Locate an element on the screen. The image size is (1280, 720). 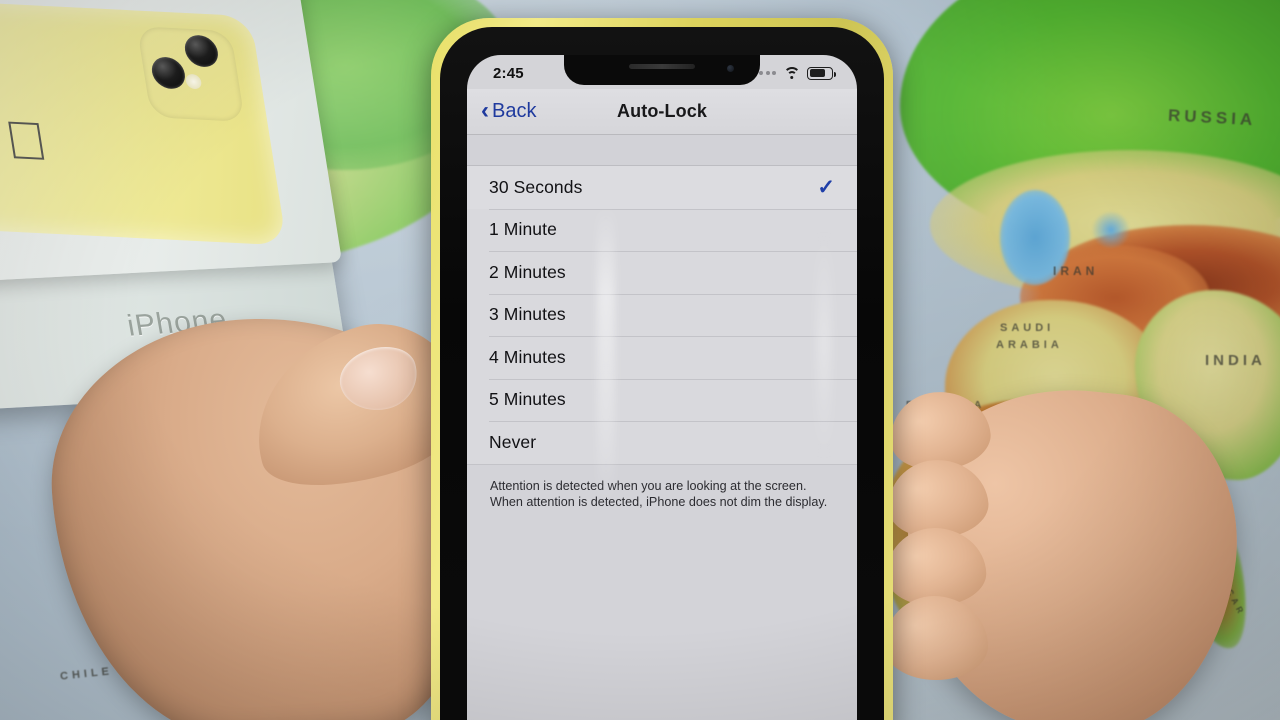
list-item: 2 Minutes is located at coordinates (662, 272).